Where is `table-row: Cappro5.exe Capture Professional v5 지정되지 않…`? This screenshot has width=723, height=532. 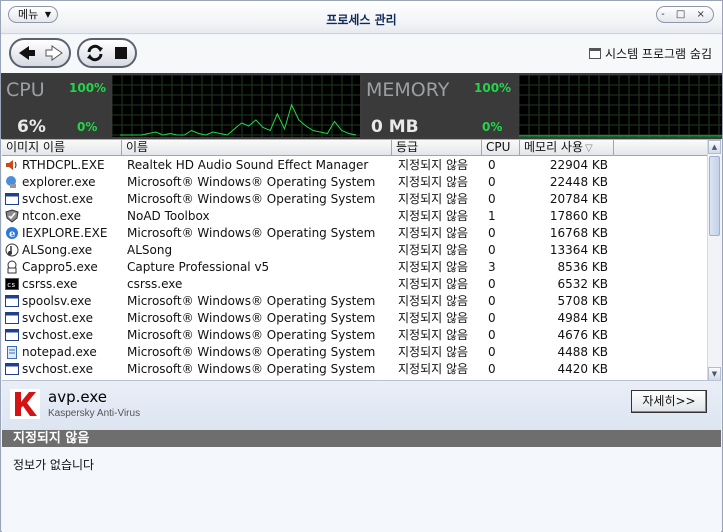
table-row: Cappro5.exe Capture Professional v5 지정되지 않… is located at coordinates (354, 267).